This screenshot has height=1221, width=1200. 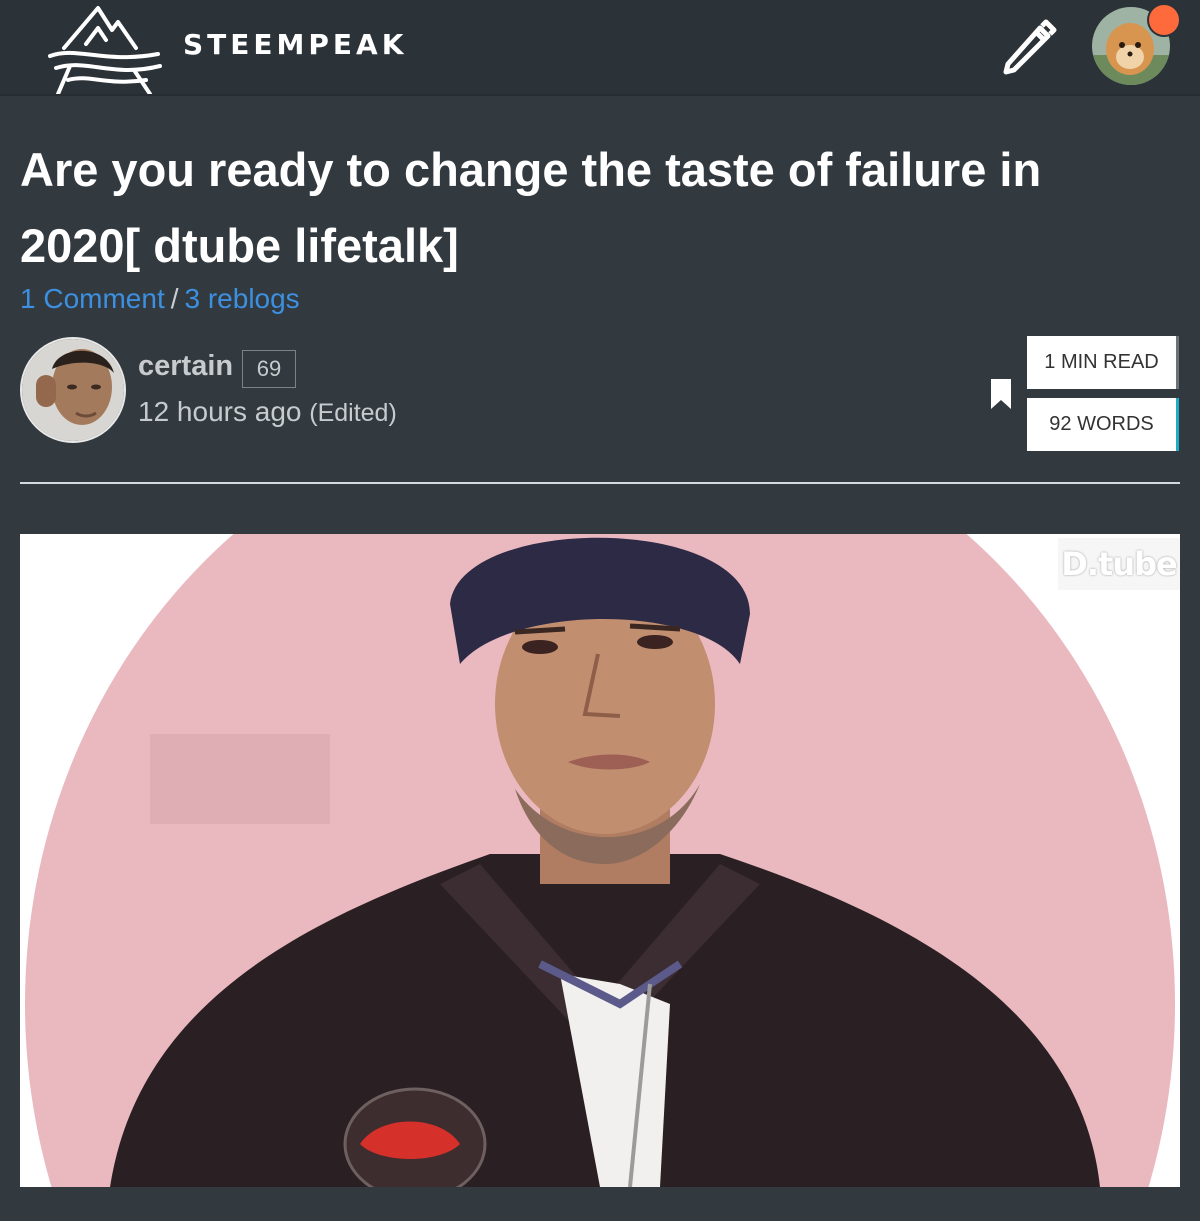 I want to click on comments-link: 1 Comment, so click(x=92, y=298).